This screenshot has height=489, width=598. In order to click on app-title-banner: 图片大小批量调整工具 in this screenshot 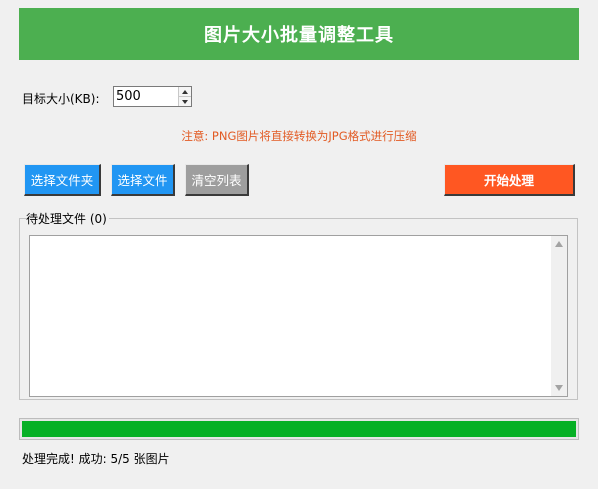, I will do `click(299, 34)`.